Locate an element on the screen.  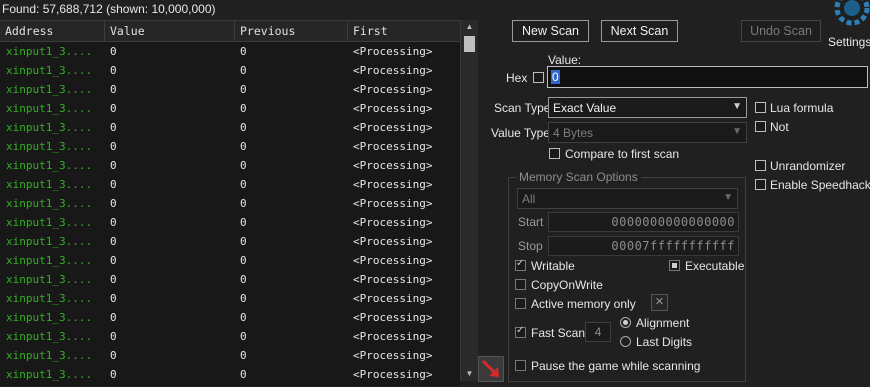
last-digits-radio is located at coordinates (625, 341).